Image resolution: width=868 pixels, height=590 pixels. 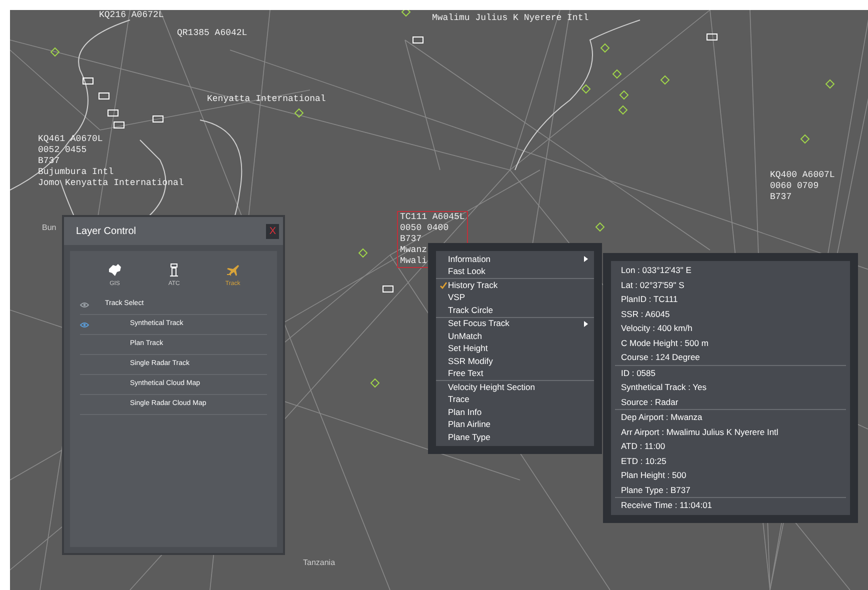 I want to click on info-line: Plane Type : B737, so click(x=656, y=490).